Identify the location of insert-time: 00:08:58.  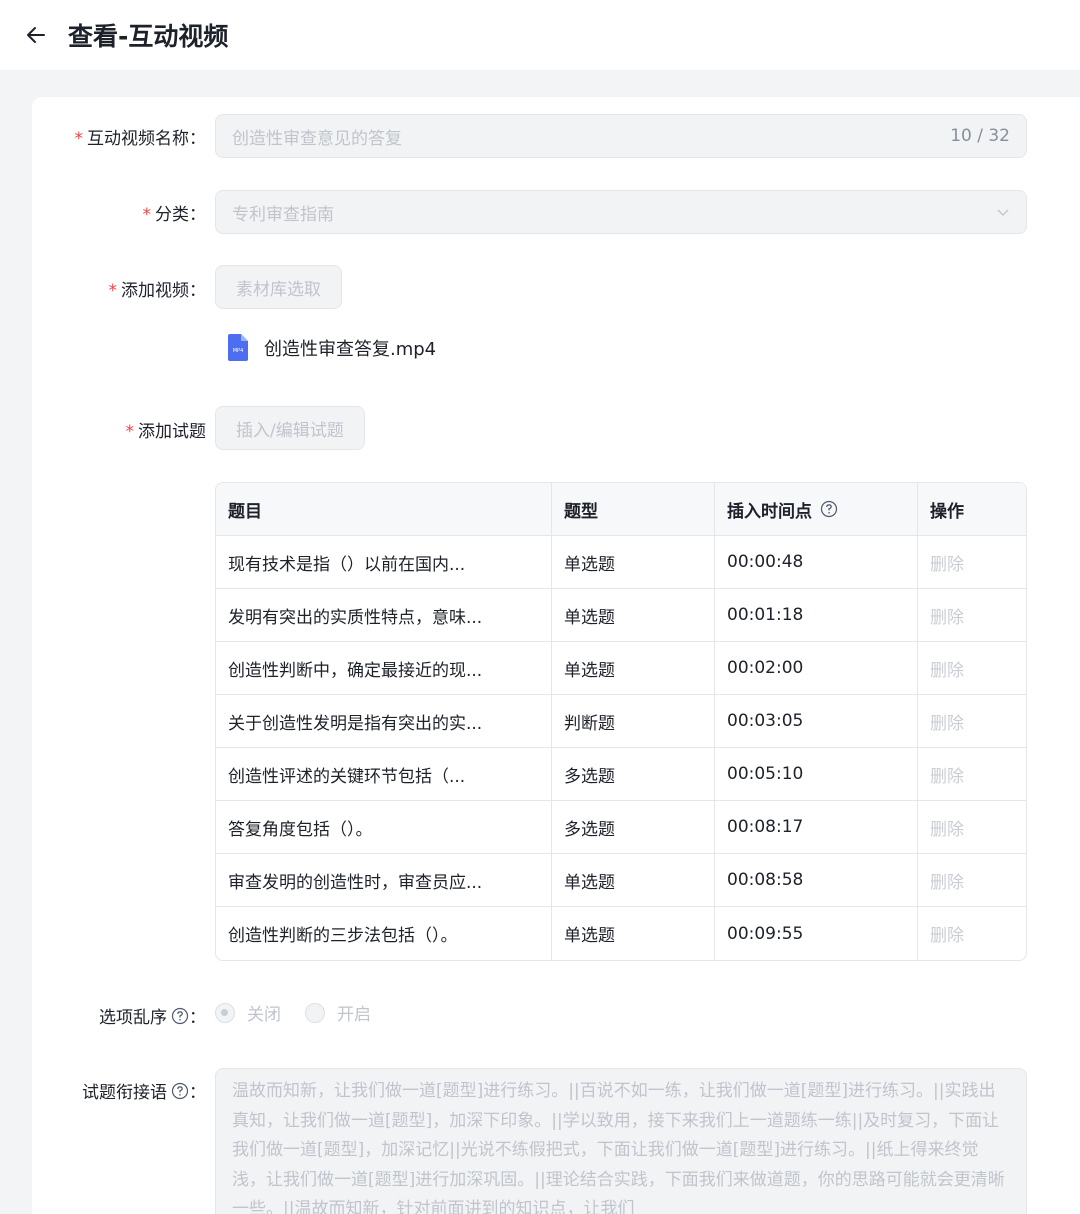
(816, 880).